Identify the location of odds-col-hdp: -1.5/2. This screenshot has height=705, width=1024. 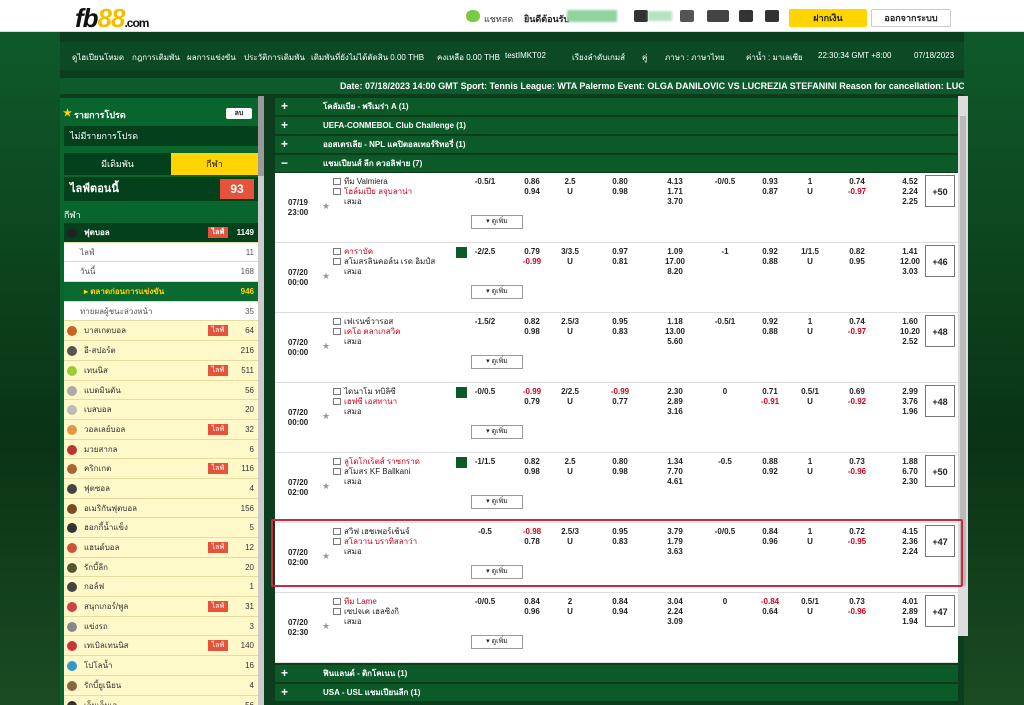
(485, 322).